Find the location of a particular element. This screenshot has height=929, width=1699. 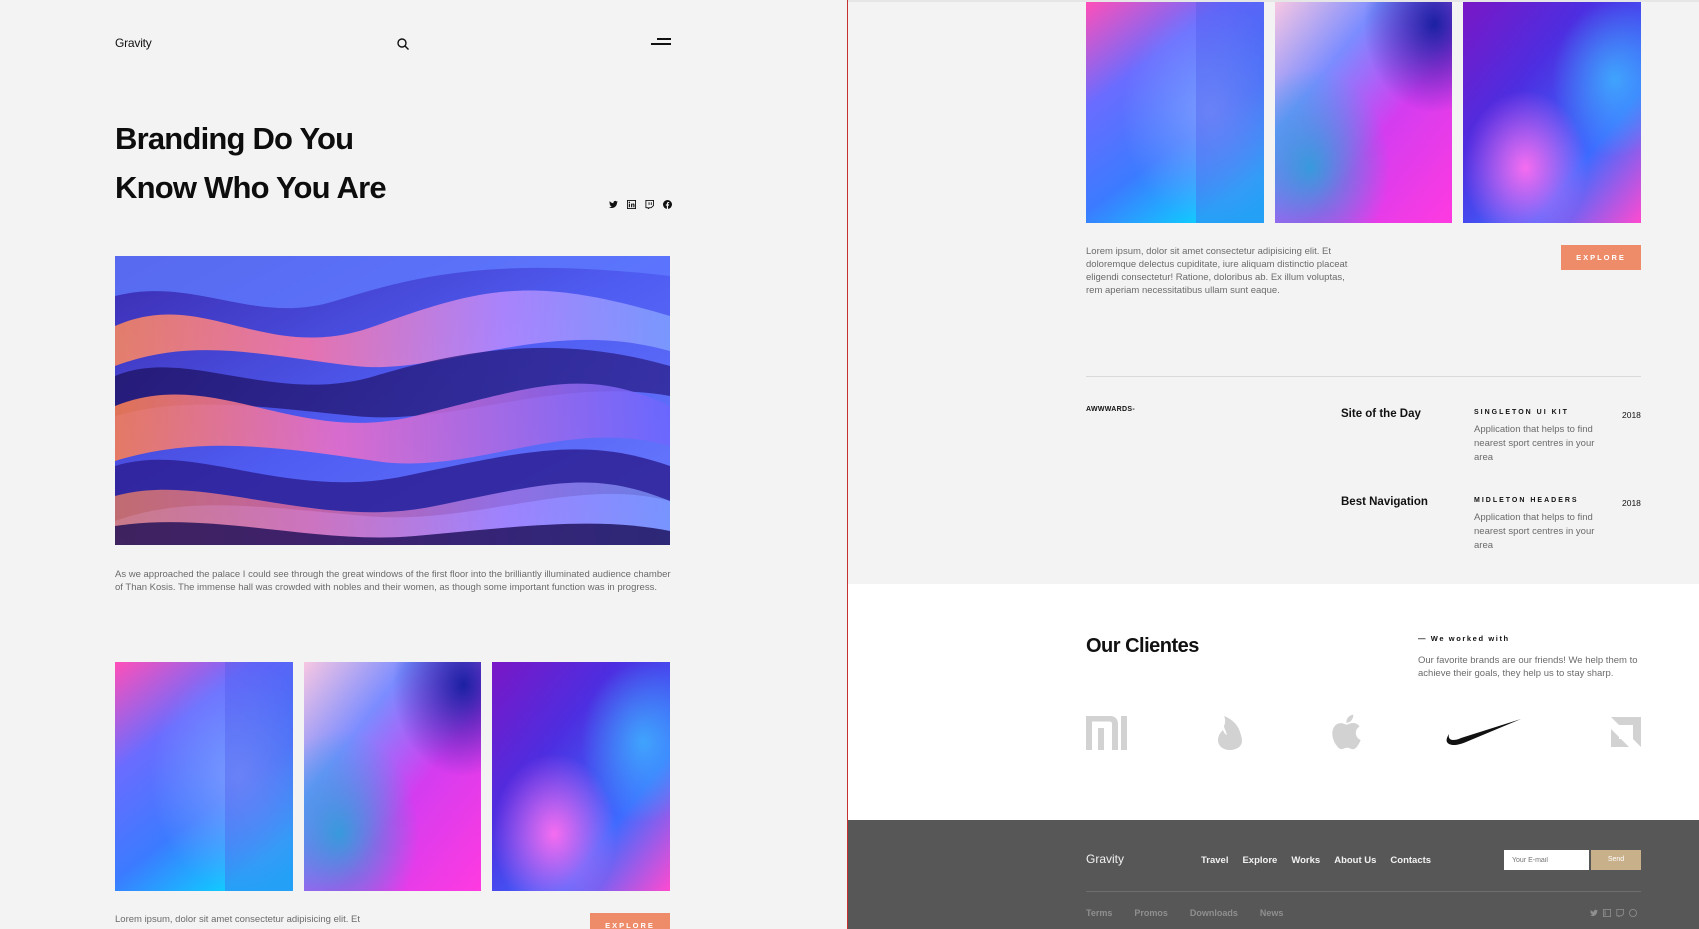

hero-title-line-1: Branding Do You is located at coordinates (234, 138).